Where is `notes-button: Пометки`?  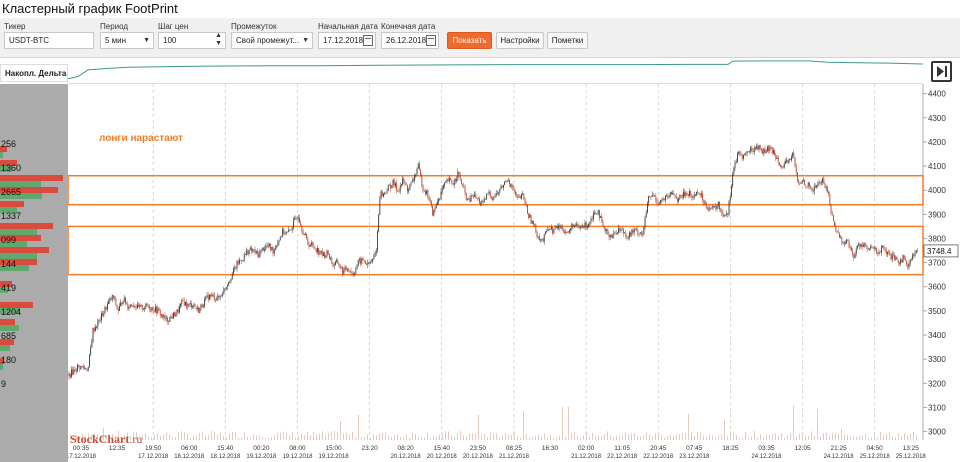
notes-button: Пометки is located at coordinates (567, 40).